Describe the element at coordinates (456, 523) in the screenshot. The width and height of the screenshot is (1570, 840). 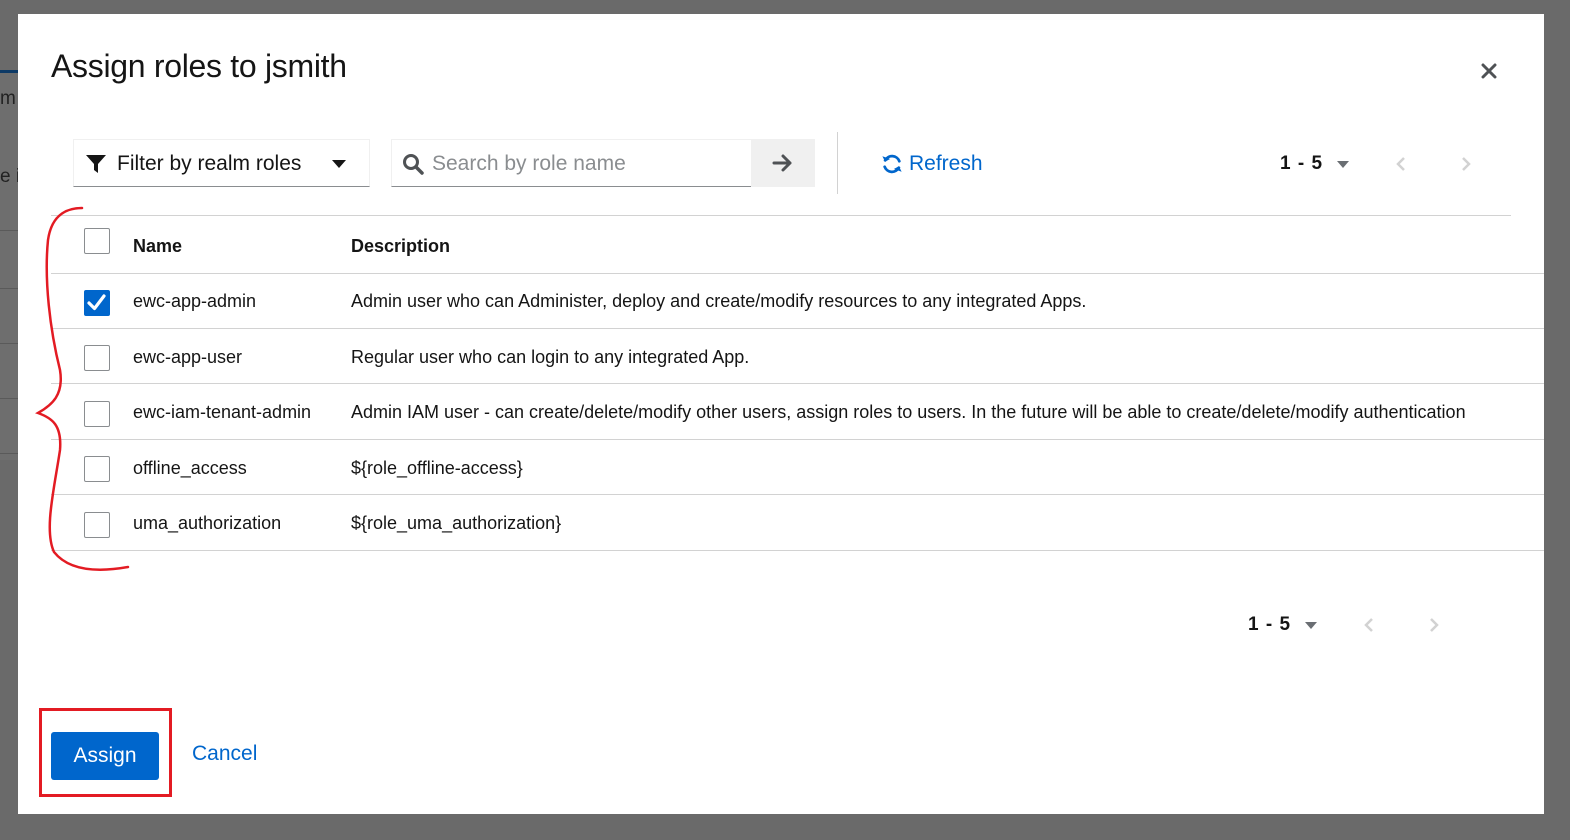
I see `role-description: ${role_uma_authorization}` at that location.